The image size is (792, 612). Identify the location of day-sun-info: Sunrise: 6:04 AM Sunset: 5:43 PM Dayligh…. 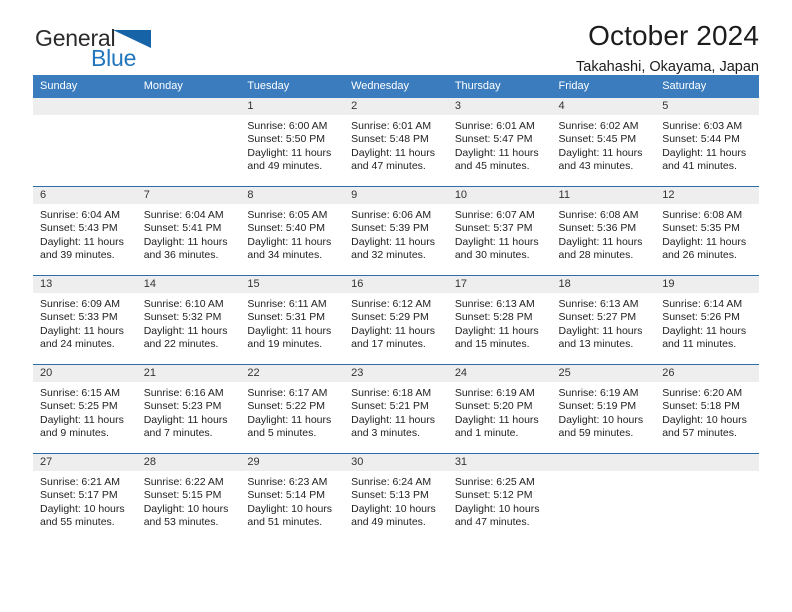
(82, 235).